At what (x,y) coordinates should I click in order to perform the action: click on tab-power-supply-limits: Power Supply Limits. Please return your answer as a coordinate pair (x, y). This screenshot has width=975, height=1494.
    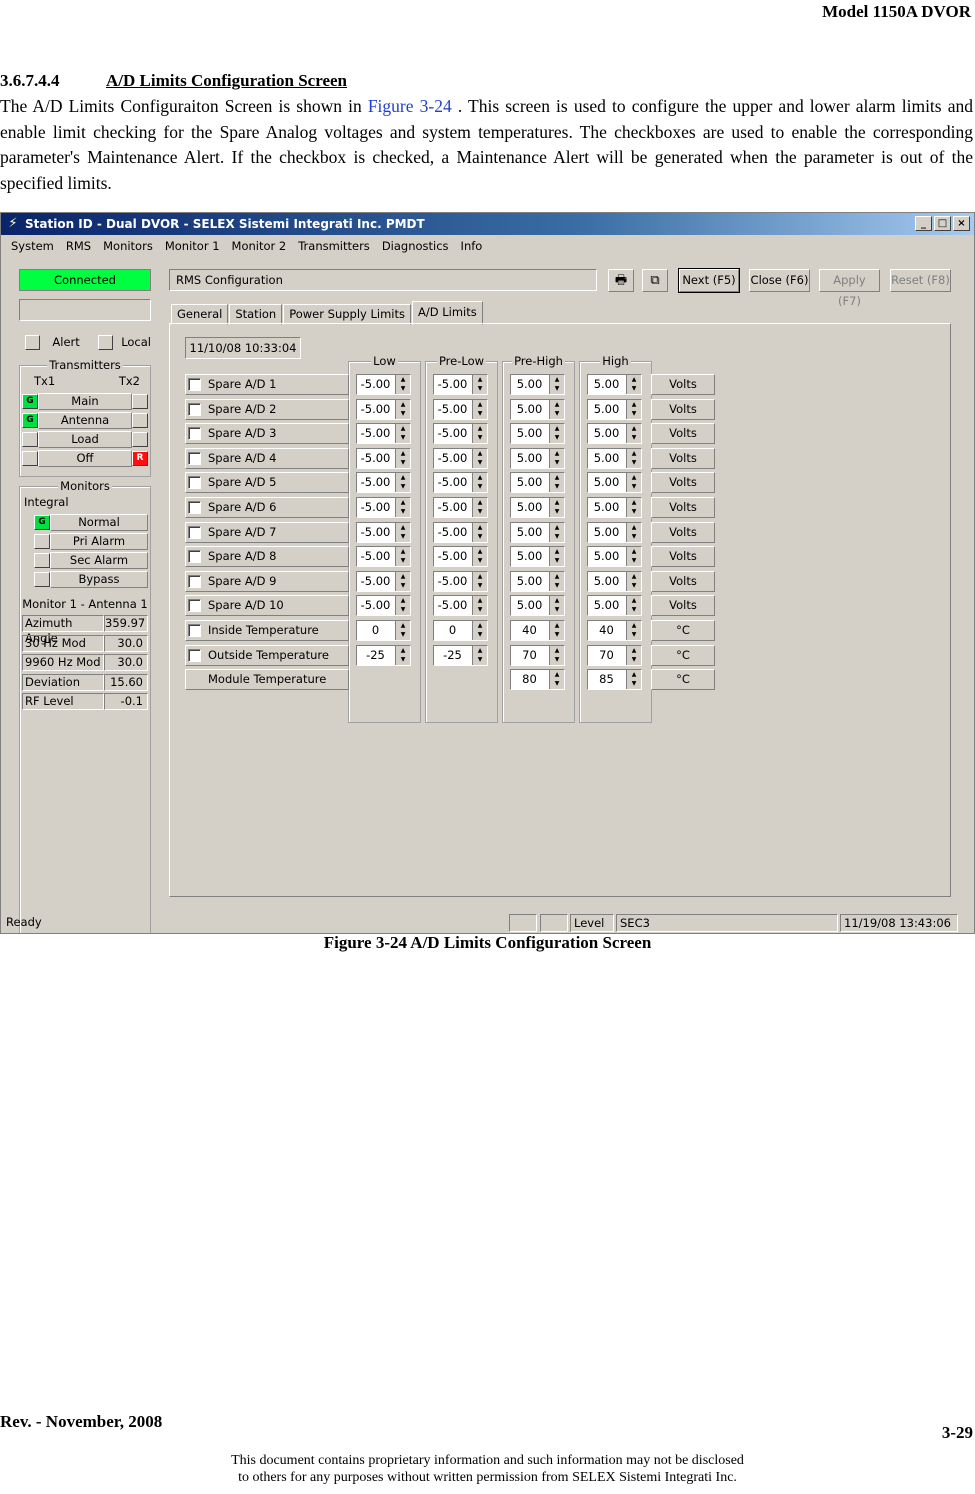
    Looking at the image, I should click on (347, 314).